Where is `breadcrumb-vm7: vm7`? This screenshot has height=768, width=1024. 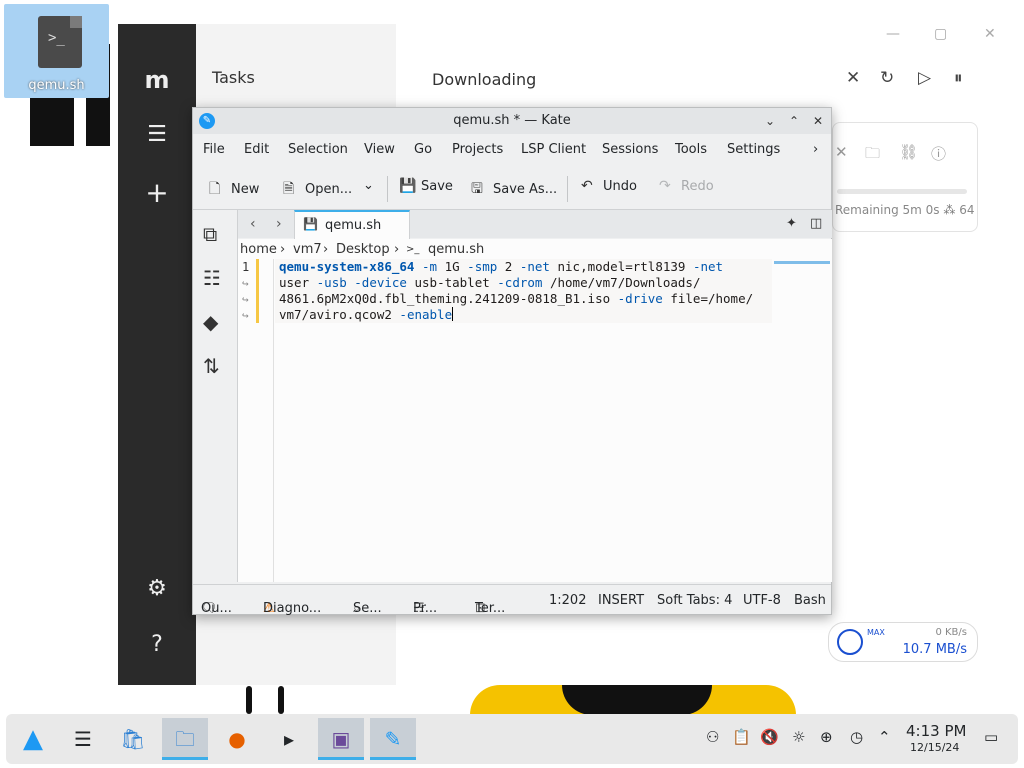 breadcrumb-vm7: vm7 is located at coordinates (307, 249).